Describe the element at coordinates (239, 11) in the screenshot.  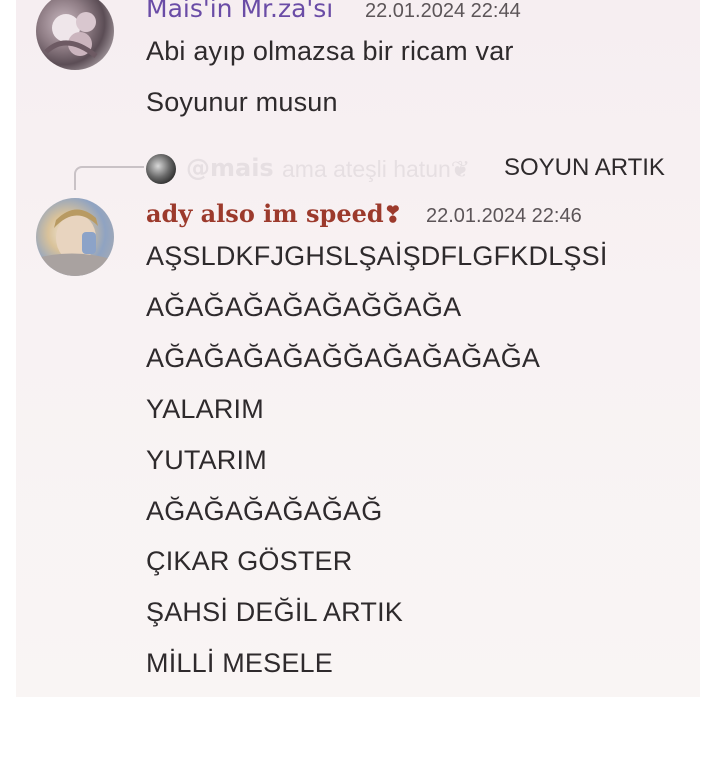
I see `username: Mais'in Mr.za'sı` at that location.